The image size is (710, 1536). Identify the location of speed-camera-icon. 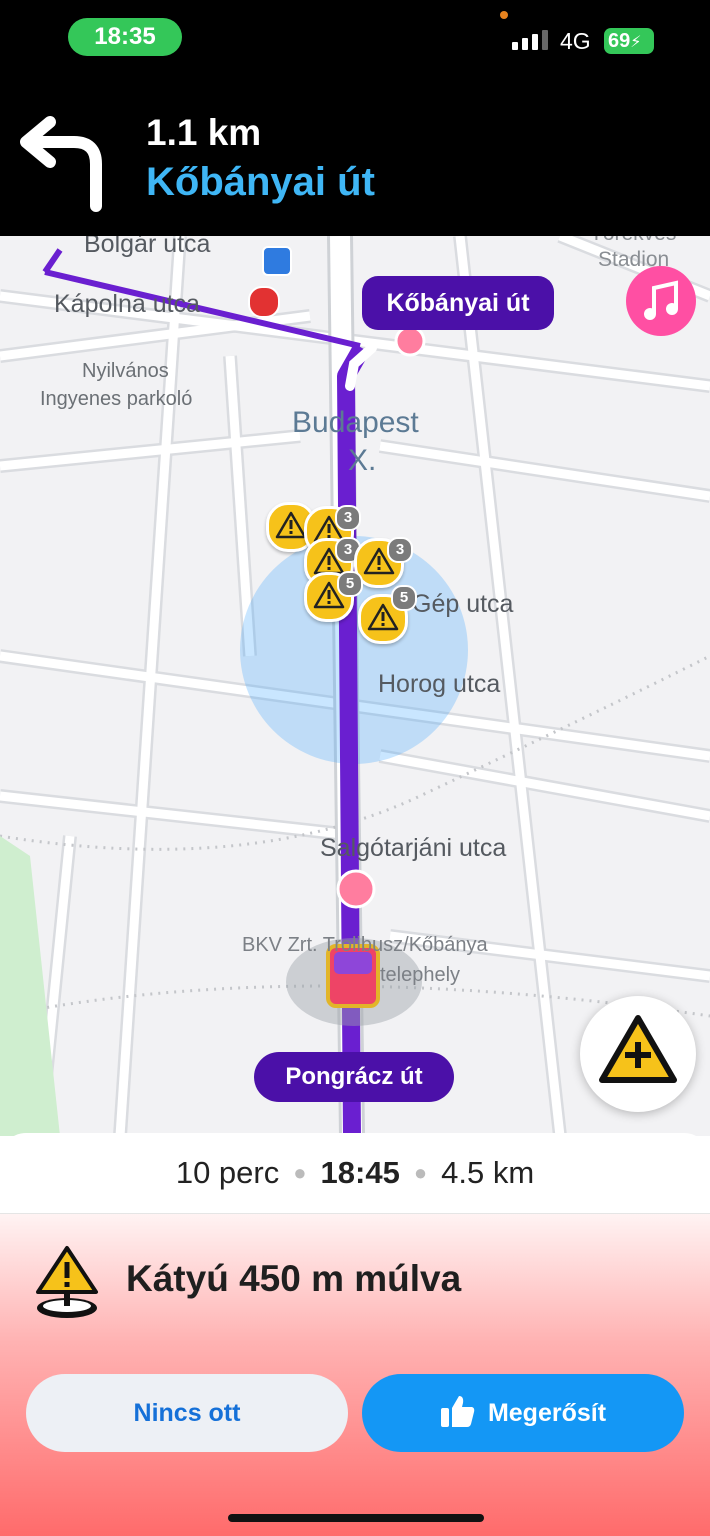
(277, 261).